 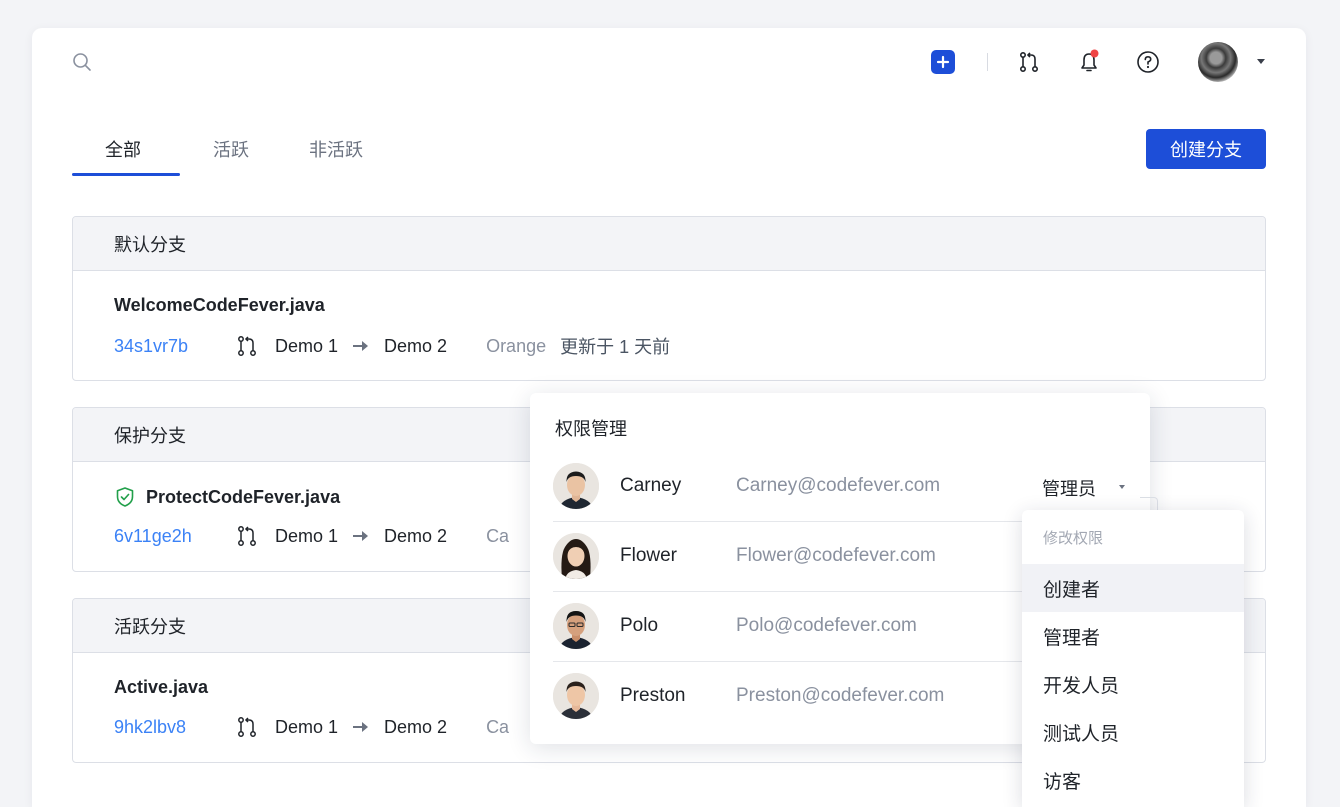 I want to click on branch-meta: 9hk2lbv8 Demo 1 Demo 2 Ca, so click(x=318, y=727).